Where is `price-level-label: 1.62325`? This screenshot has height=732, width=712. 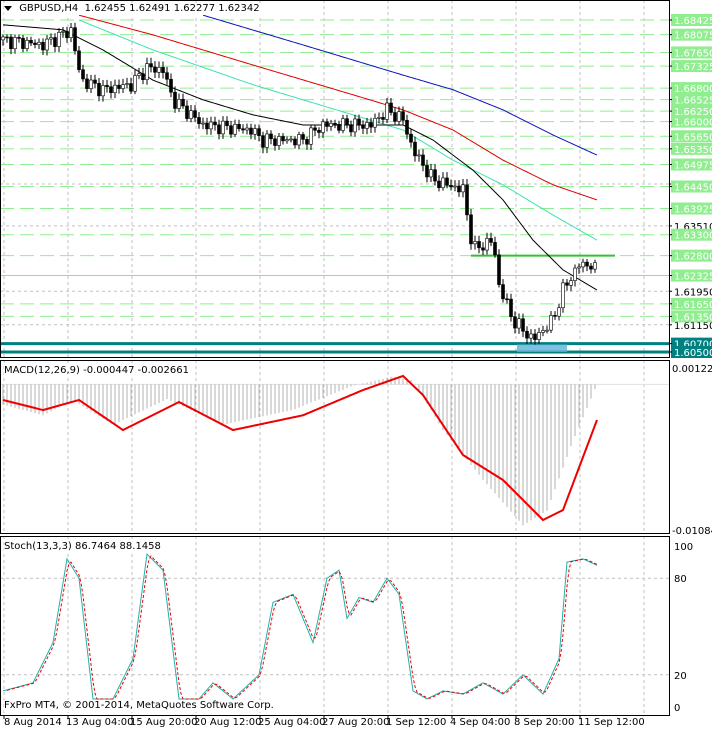 price-level-label: 1.62325 is located at coordinates (690, 276).